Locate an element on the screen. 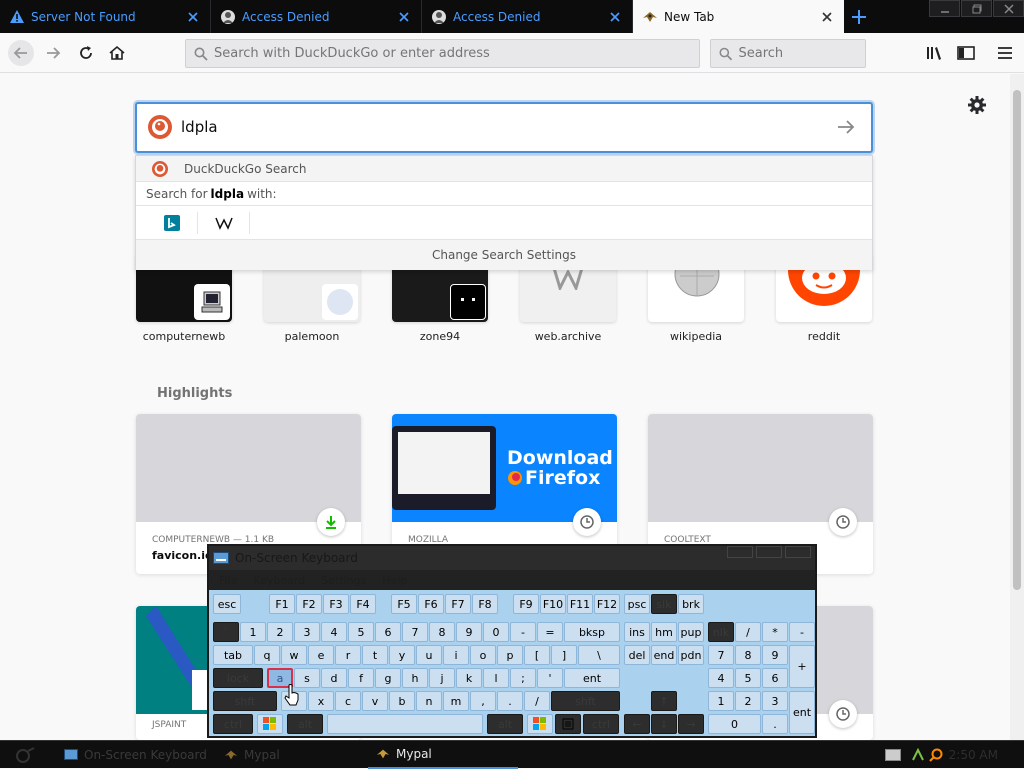  osk-key-q: q is located at coordinates (267, 655).